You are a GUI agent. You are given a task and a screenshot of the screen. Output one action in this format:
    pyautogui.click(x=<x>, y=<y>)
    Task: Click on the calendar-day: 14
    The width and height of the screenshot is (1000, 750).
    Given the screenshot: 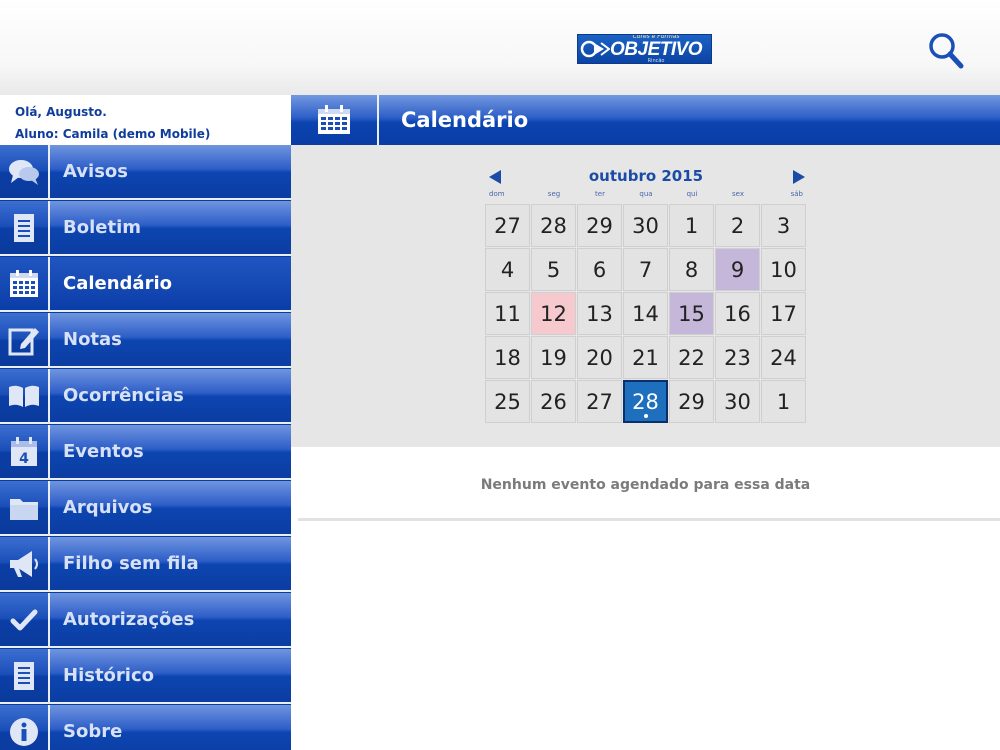 What is the action you would take?
    pyautogui.click(x=645, y=313)
    